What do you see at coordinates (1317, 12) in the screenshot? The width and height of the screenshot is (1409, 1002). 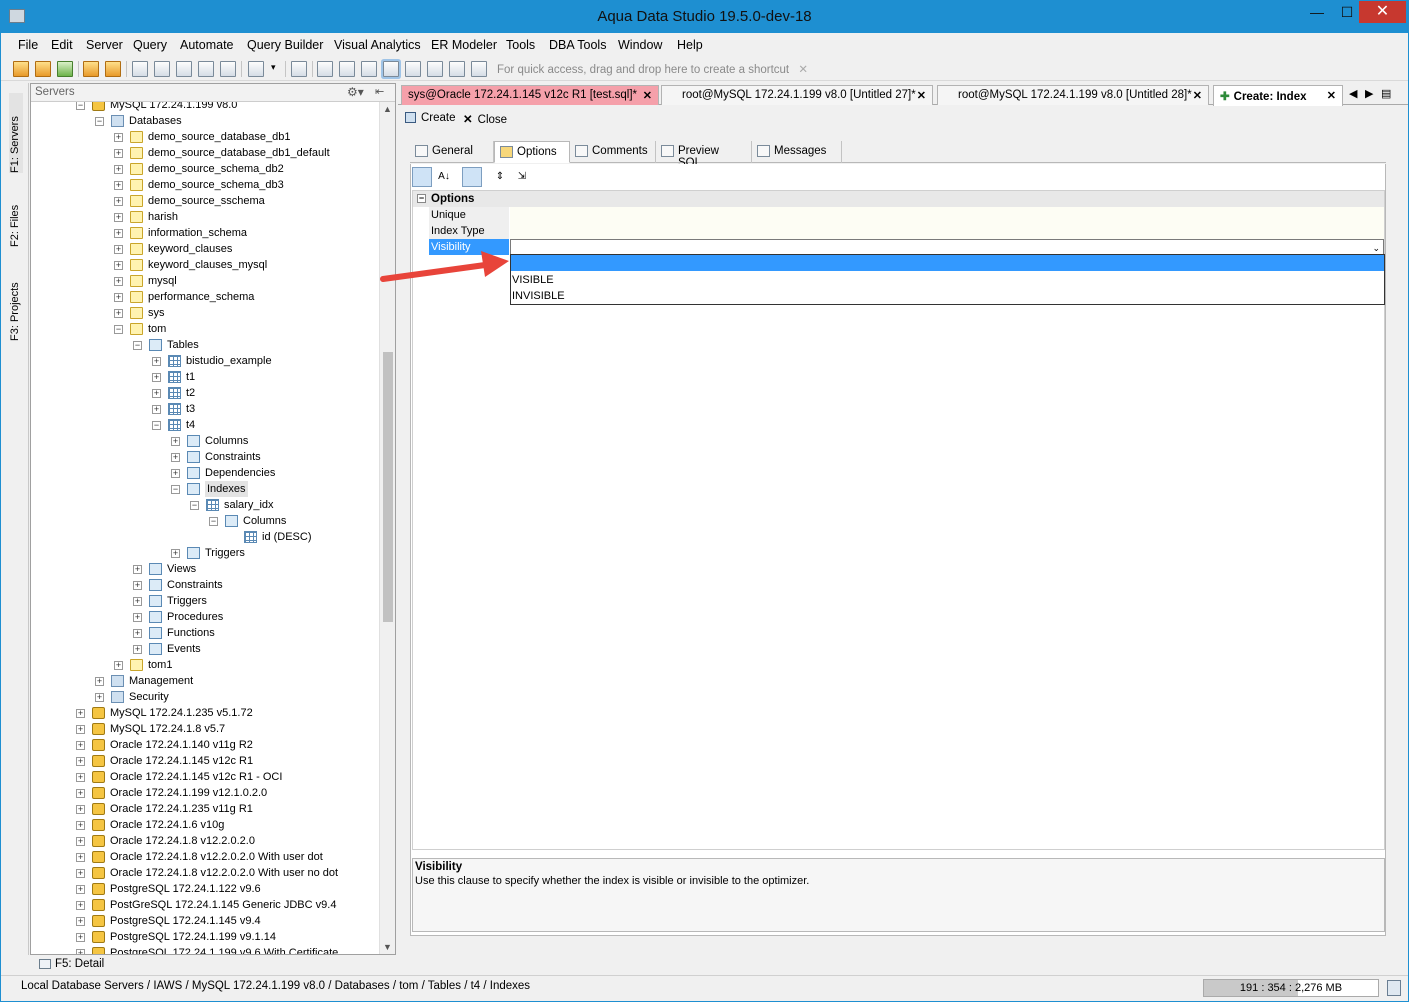 I see `minimize-button: —` at bounding box center [1317, 12].